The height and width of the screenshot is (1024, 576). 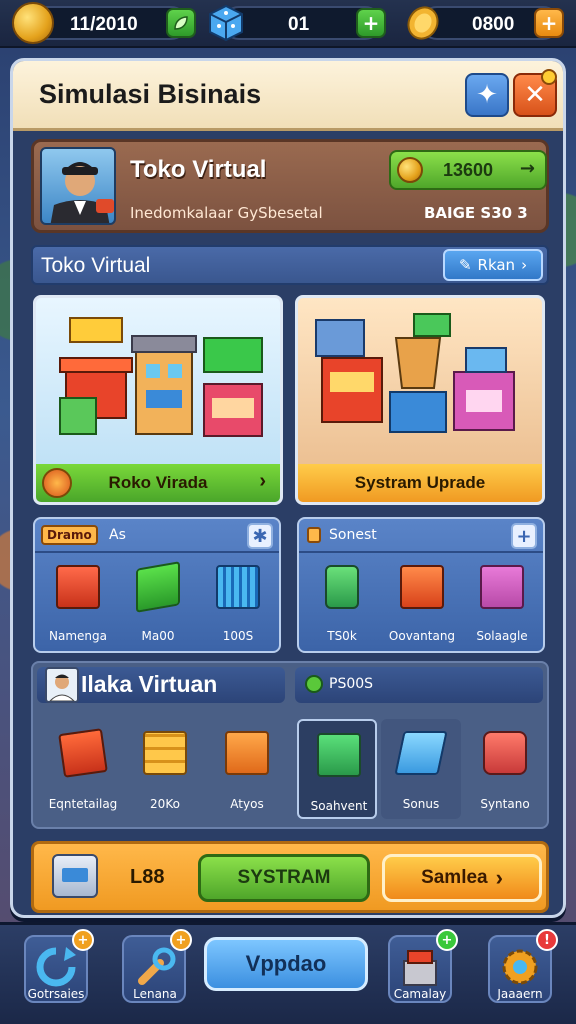 I want to click on alert-badge: !, so click(x=547, y=940).